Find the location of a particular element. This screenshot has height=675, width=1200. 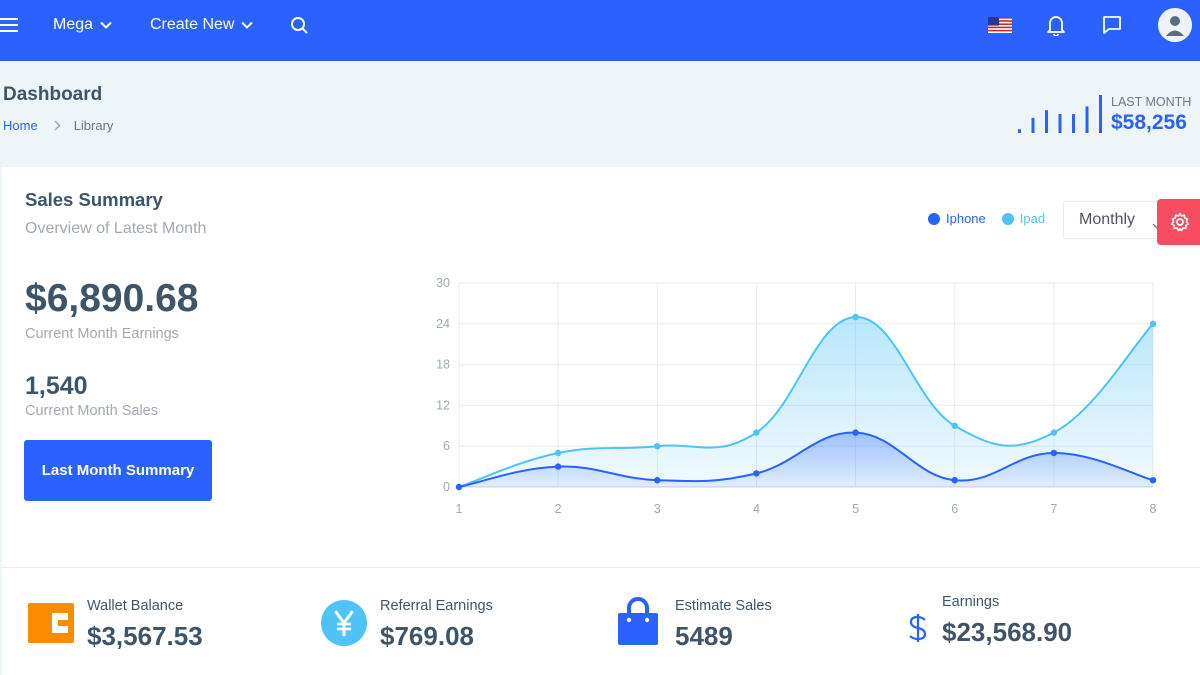

chevron-right-icon is located at coordinates (57, 125).